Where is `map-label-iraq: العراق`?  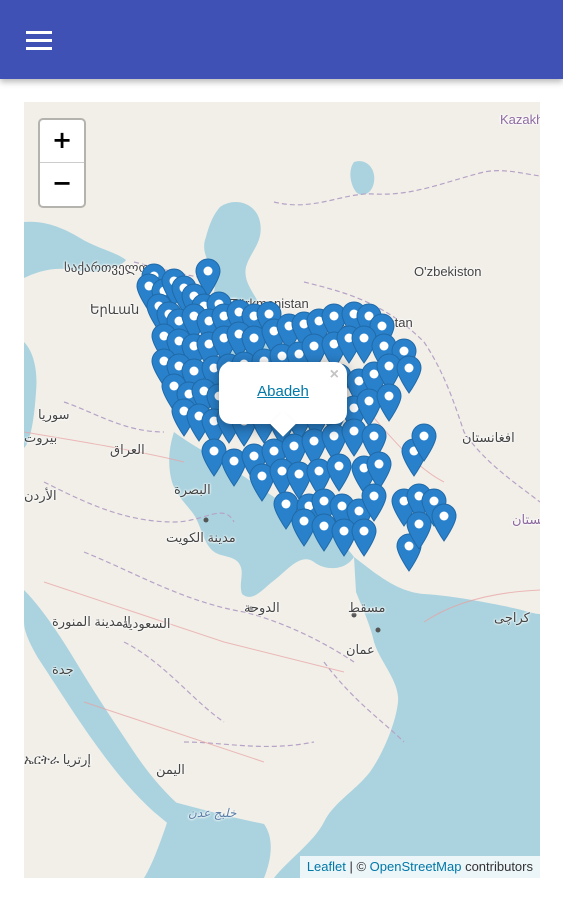 map-label-iraq: العراق is located at coordinates (127, 449).